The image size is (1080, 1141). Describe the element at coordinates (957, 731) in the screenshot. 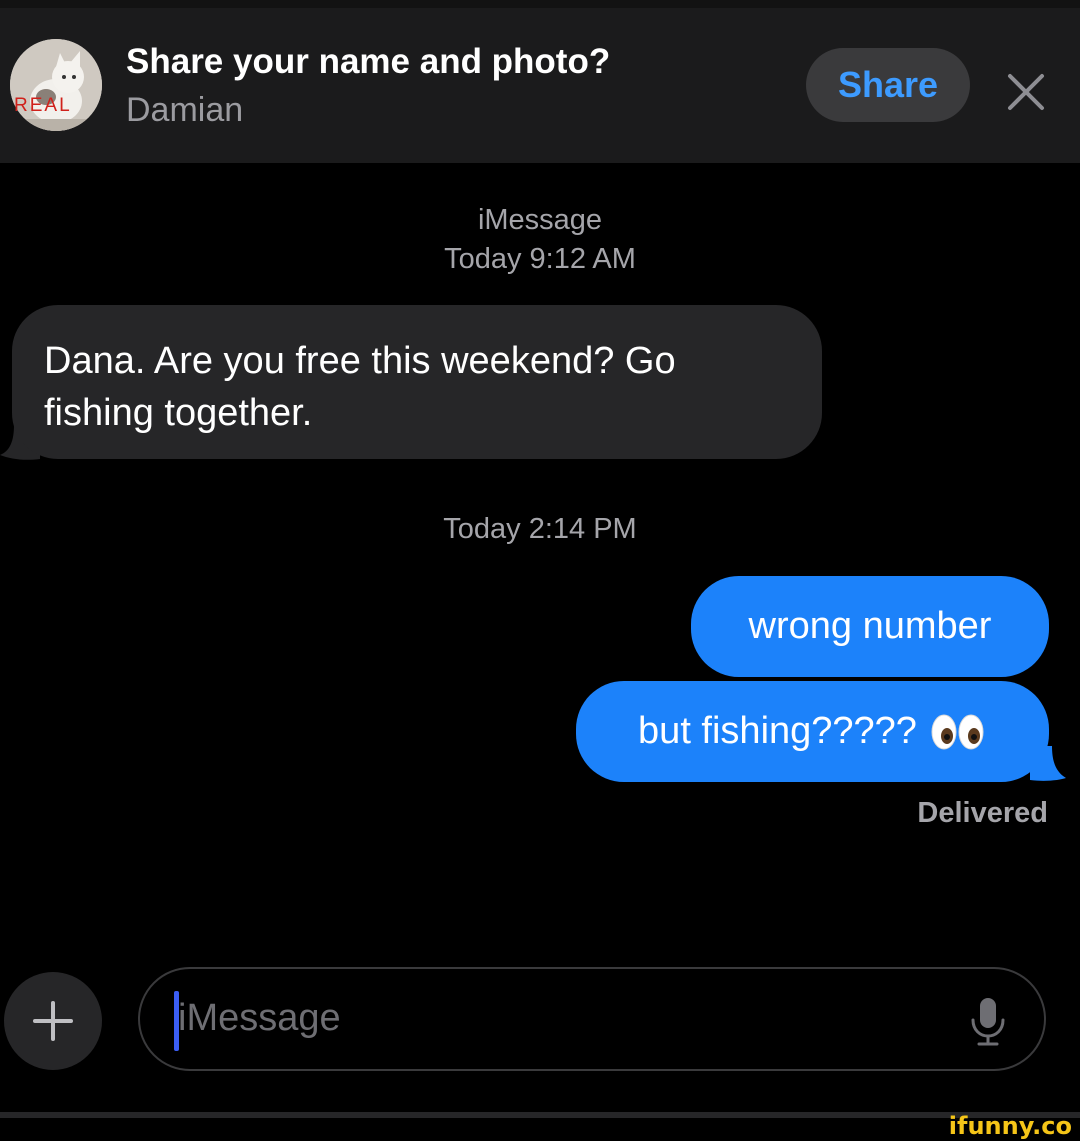

I see `eyes-emoji-icon` at that location.